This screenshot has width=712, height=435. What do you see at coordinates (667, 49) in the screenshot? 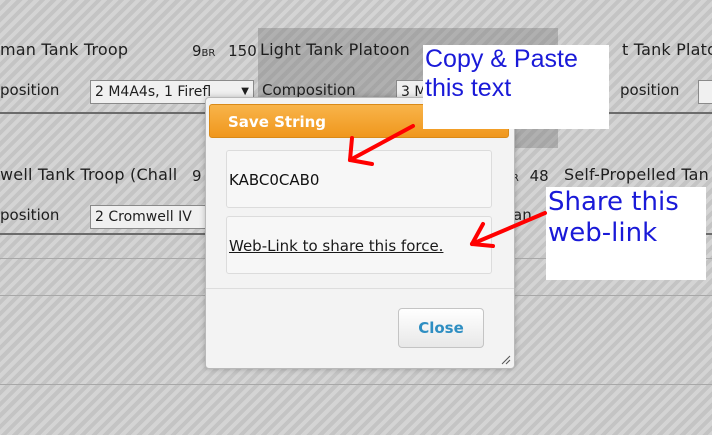
I see `unit-title: t Tank Platoon` at bounding box center [667, 49].